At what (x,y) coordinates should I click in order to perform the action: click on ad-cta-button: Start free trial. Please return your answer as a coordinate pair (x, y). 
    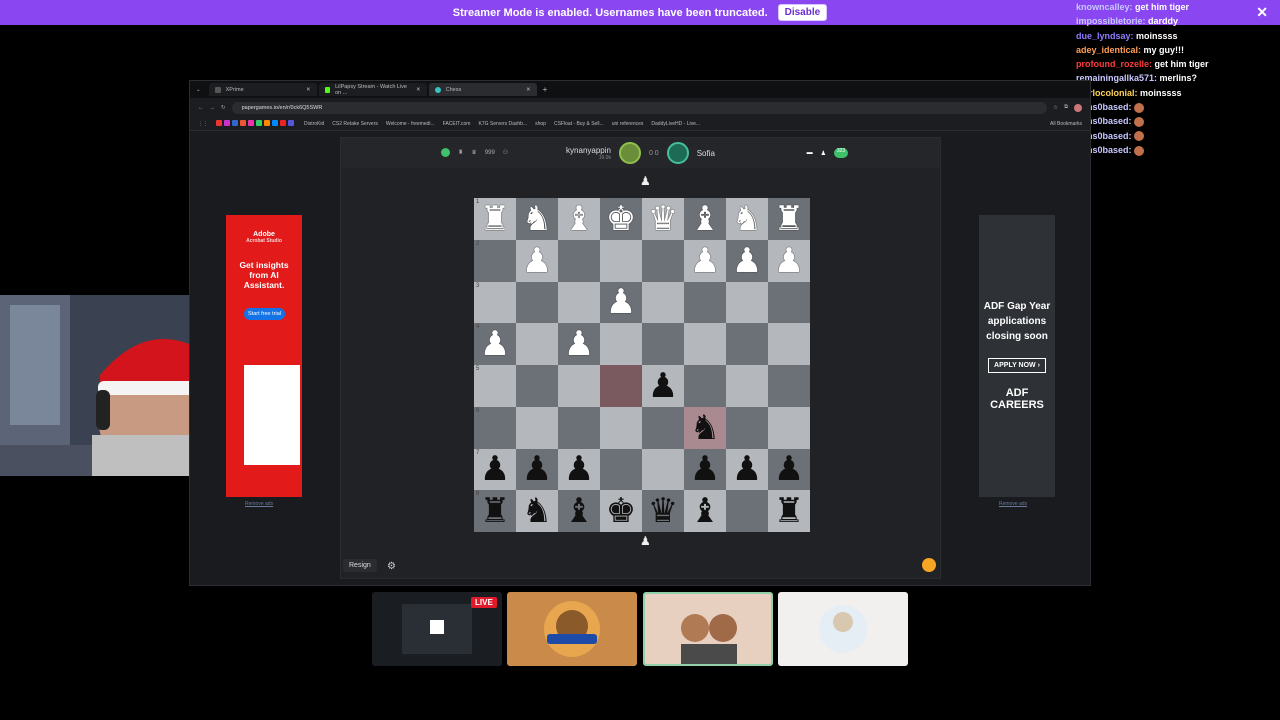
    Looking at the image, I should click on (265, 314).